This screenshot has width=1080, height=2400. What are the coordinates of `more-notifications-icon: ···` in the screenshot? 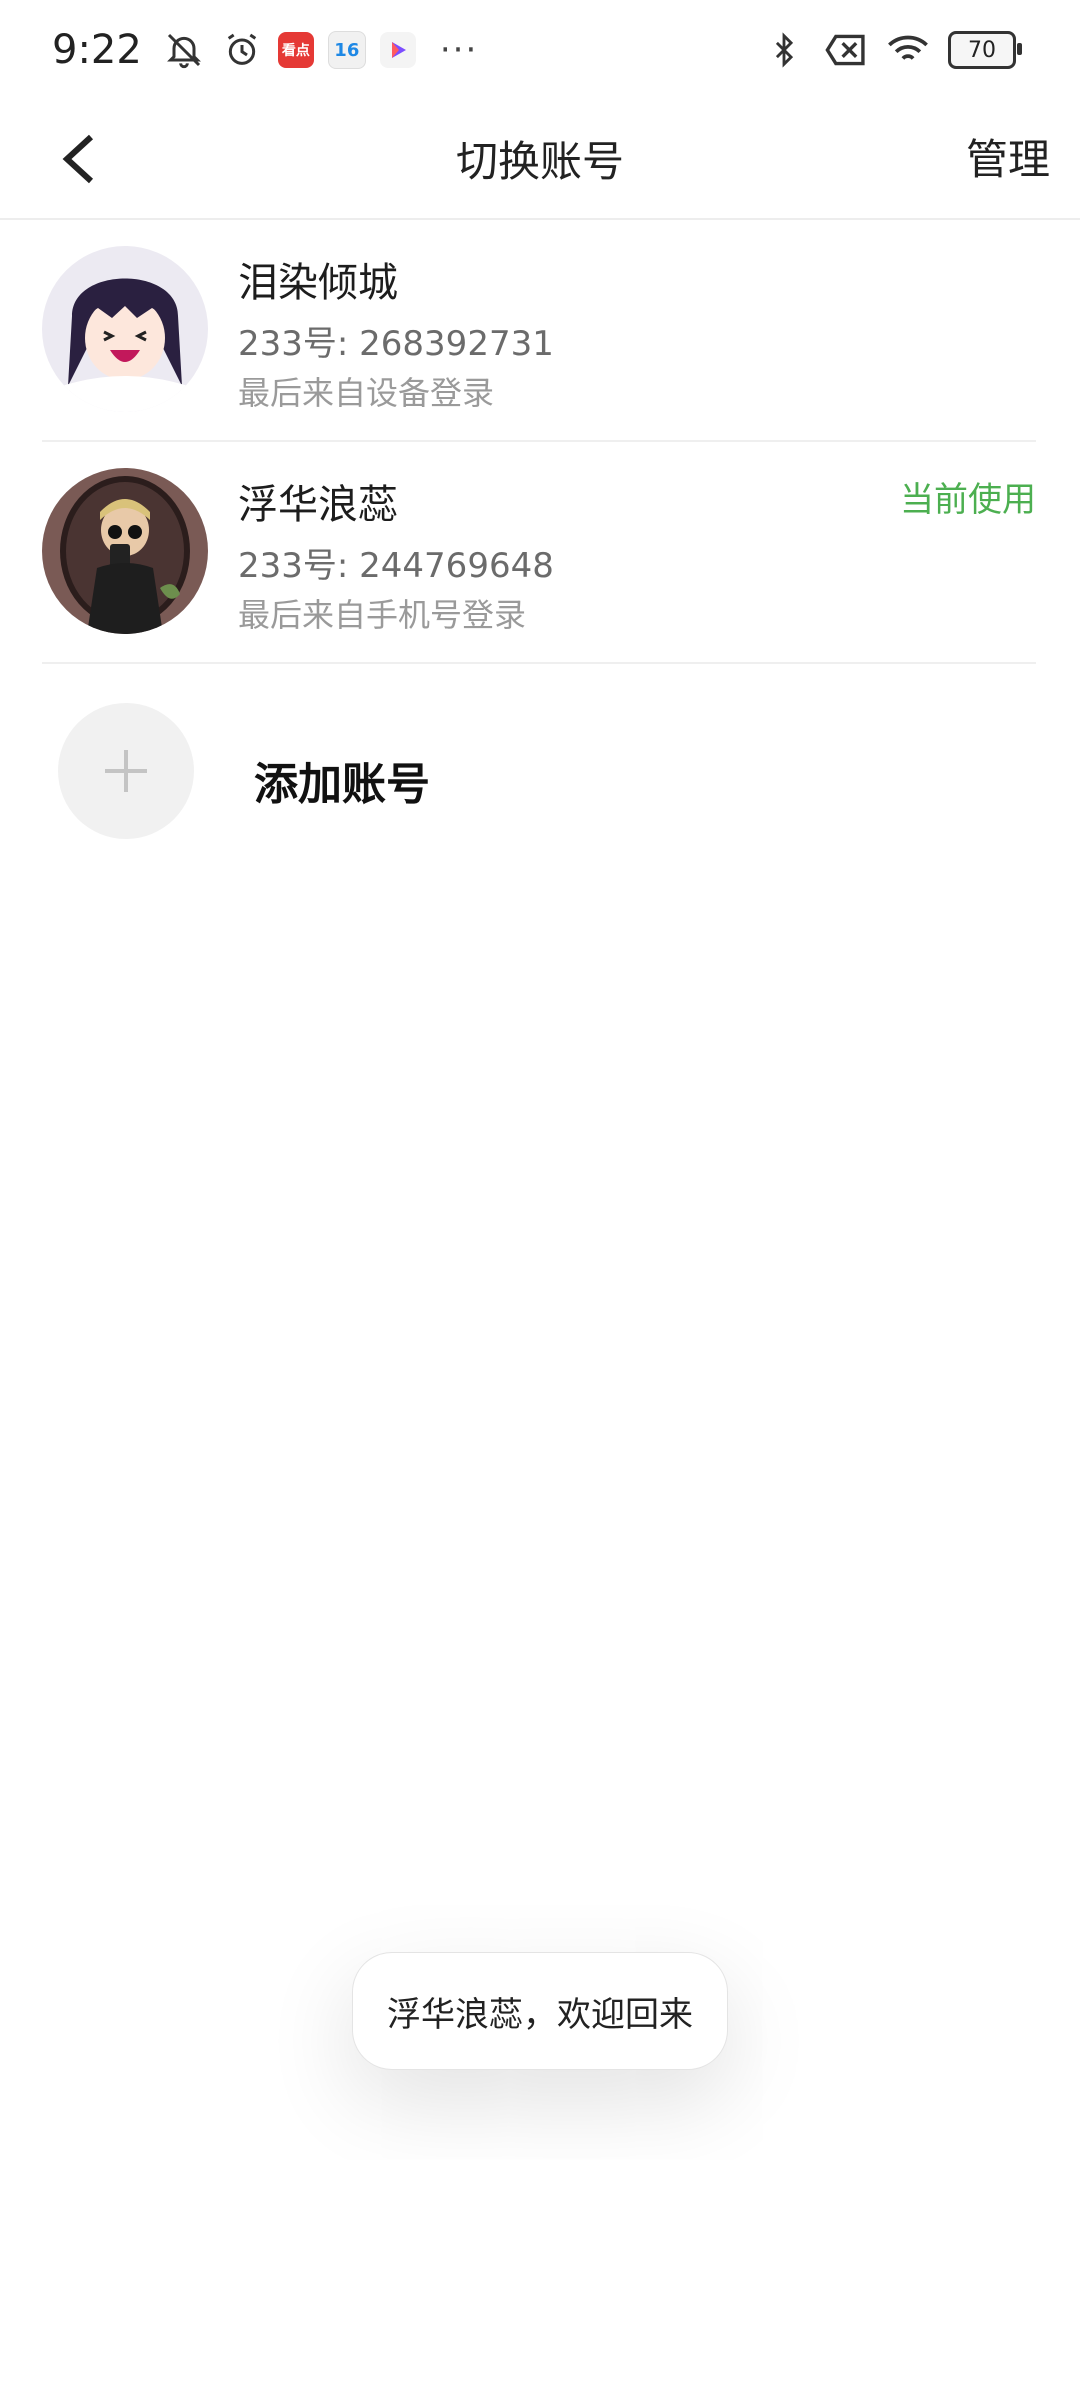 It's located at (459, 50).